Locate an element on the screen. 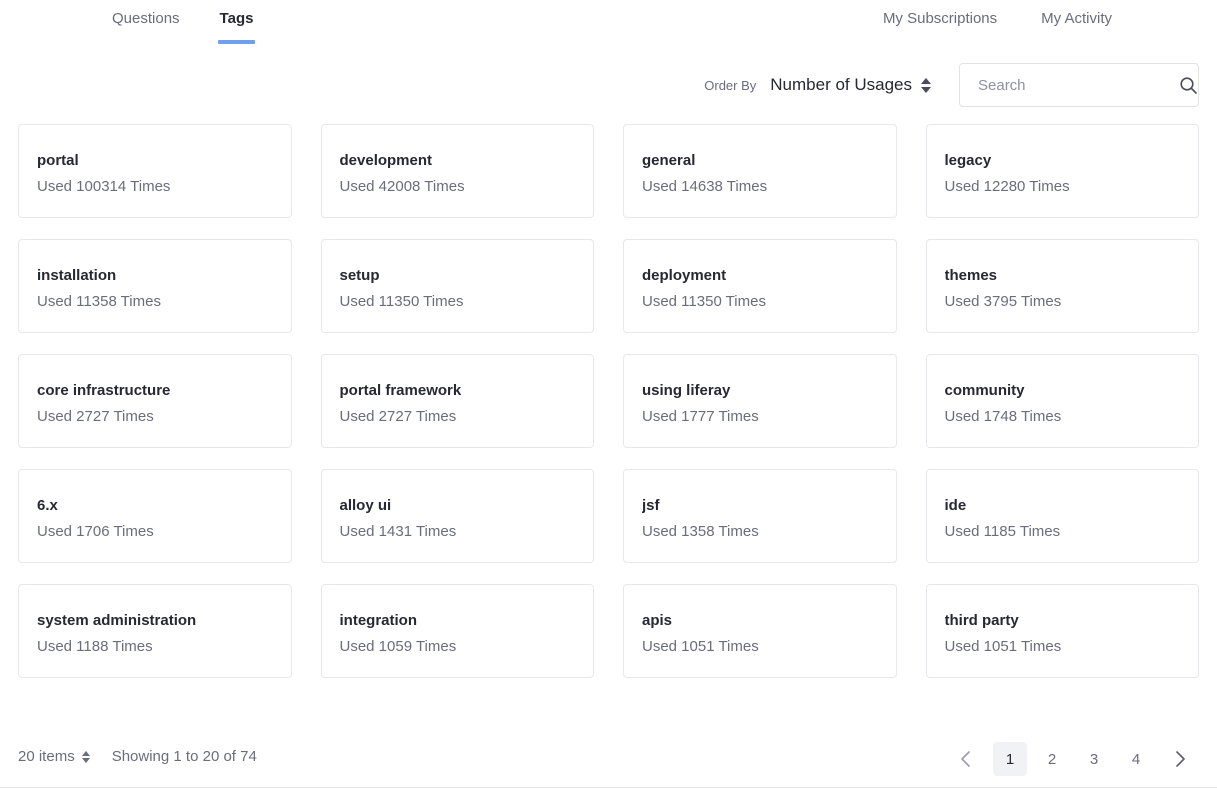 Image resolution: width=1217 pixels, height=788 pixels. tag-card-title: third party is located at coordinates (981, 620).